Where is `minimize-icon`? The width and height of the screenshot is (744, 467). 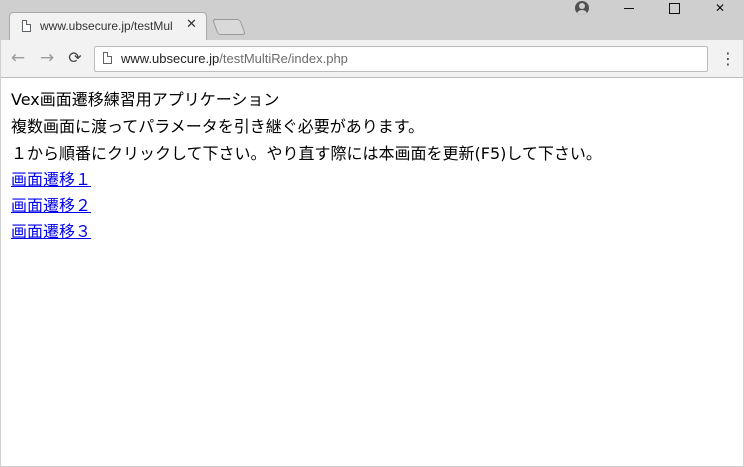
minimize-icon is located at coordinates (629, 8).